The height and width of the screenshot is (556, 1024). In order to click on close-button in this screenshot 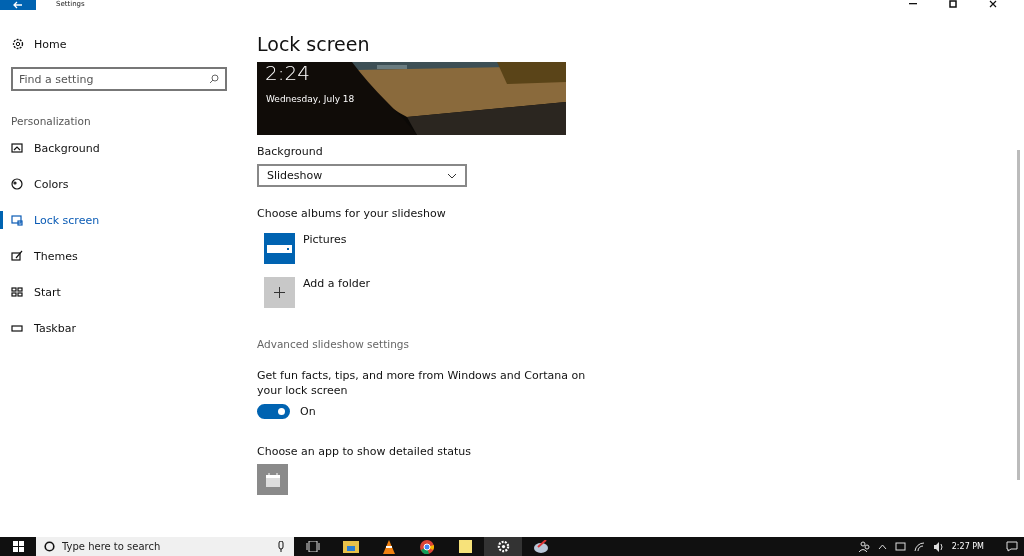, I will do `click(993, 4)`.